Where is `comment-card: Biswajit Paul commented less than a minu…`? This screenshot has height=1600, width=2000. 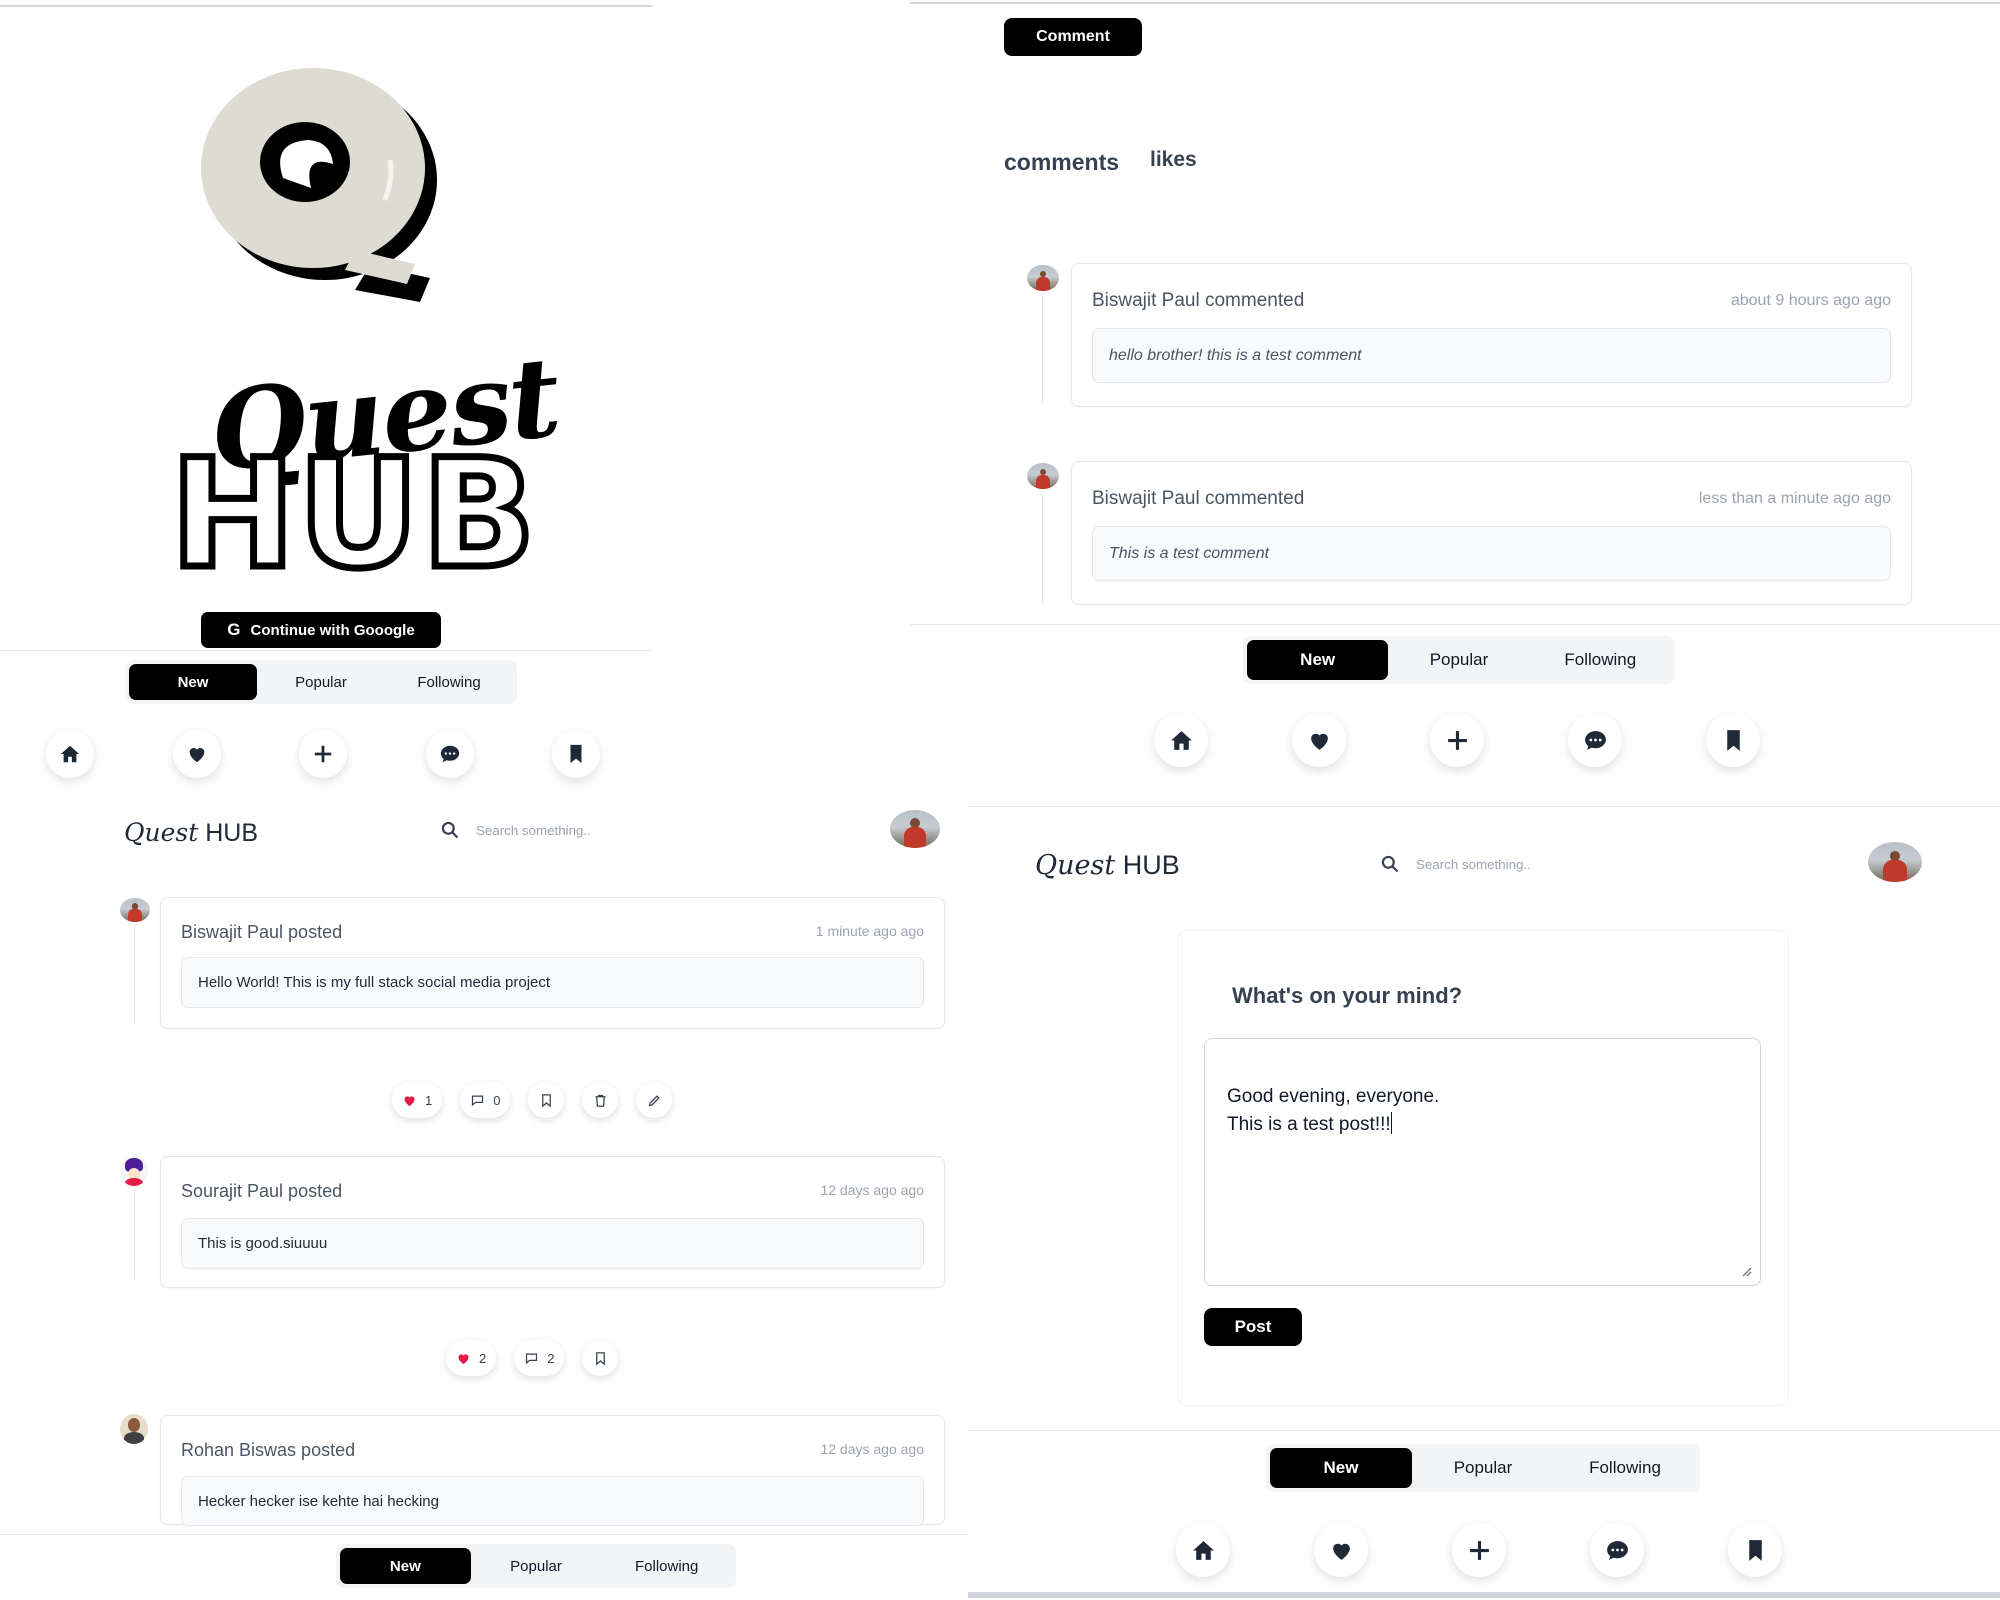
comment-card: Biswajit Paul commented less than a minu… is located at coordinates (1491, 533).